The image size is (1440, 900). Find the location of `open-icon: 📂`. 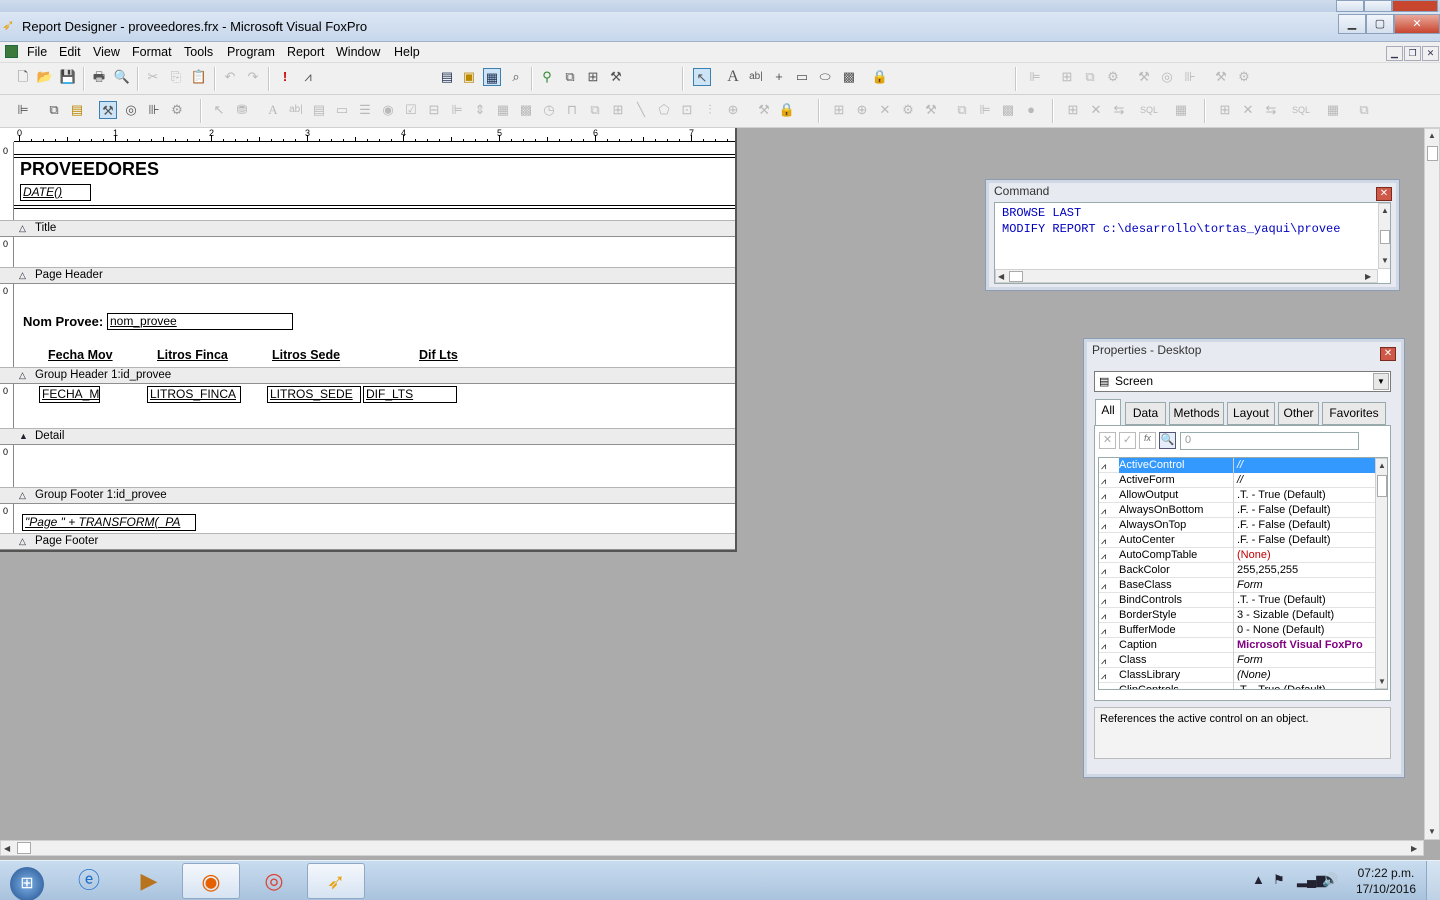

open-icon: 📂 is located at coordinates (45, 77).